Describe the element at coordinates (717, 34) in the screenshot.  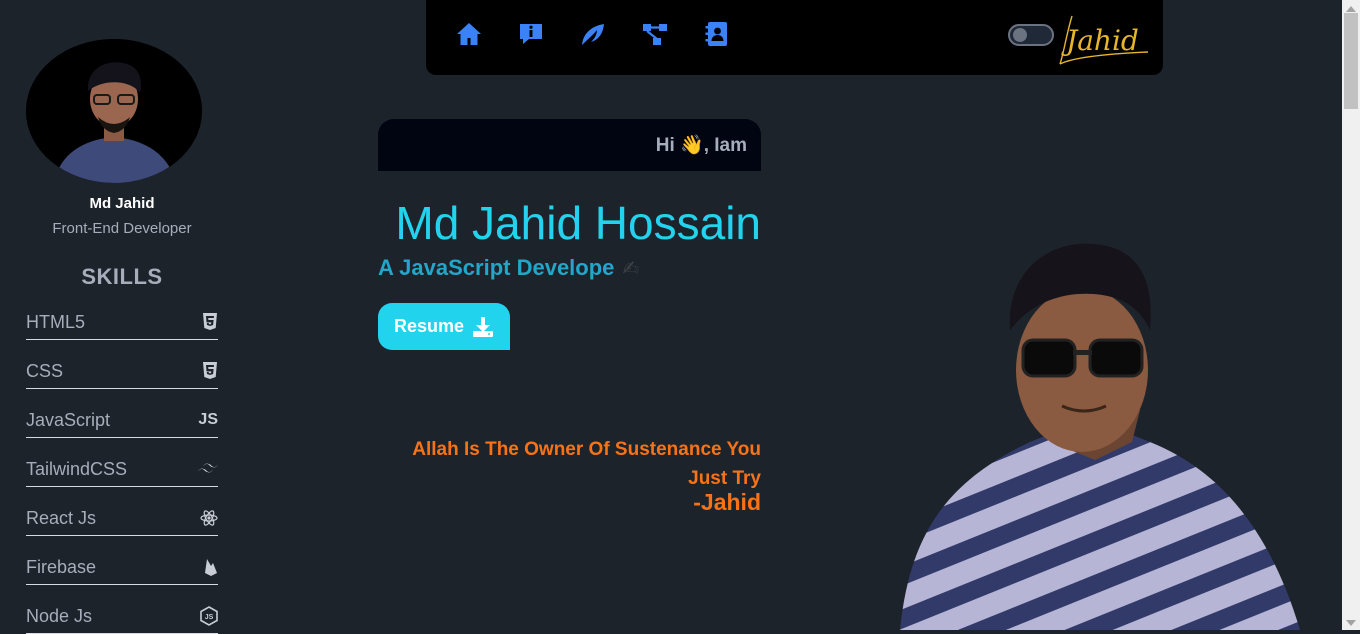
I see `contact-icon` at that location.